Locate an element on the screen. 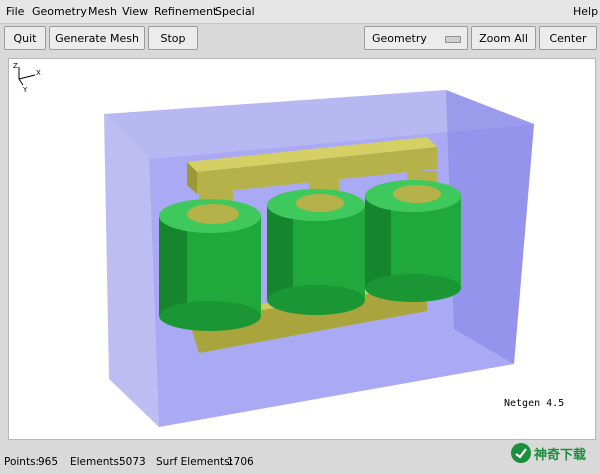 This screenshot has width=600, height=474. stop-button: Stop is located at coordinates (173, 38).